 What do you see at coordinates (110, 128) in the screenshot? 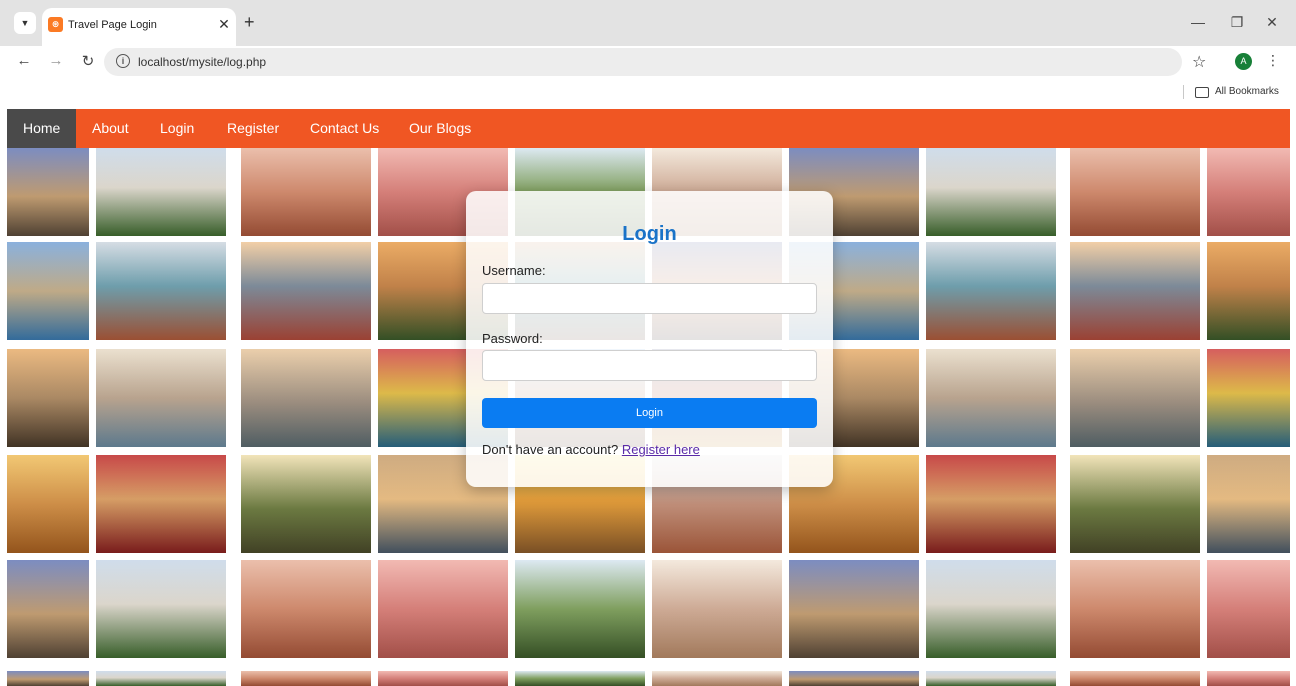
I see `nav-about: About` at bounding box center [110, 128].